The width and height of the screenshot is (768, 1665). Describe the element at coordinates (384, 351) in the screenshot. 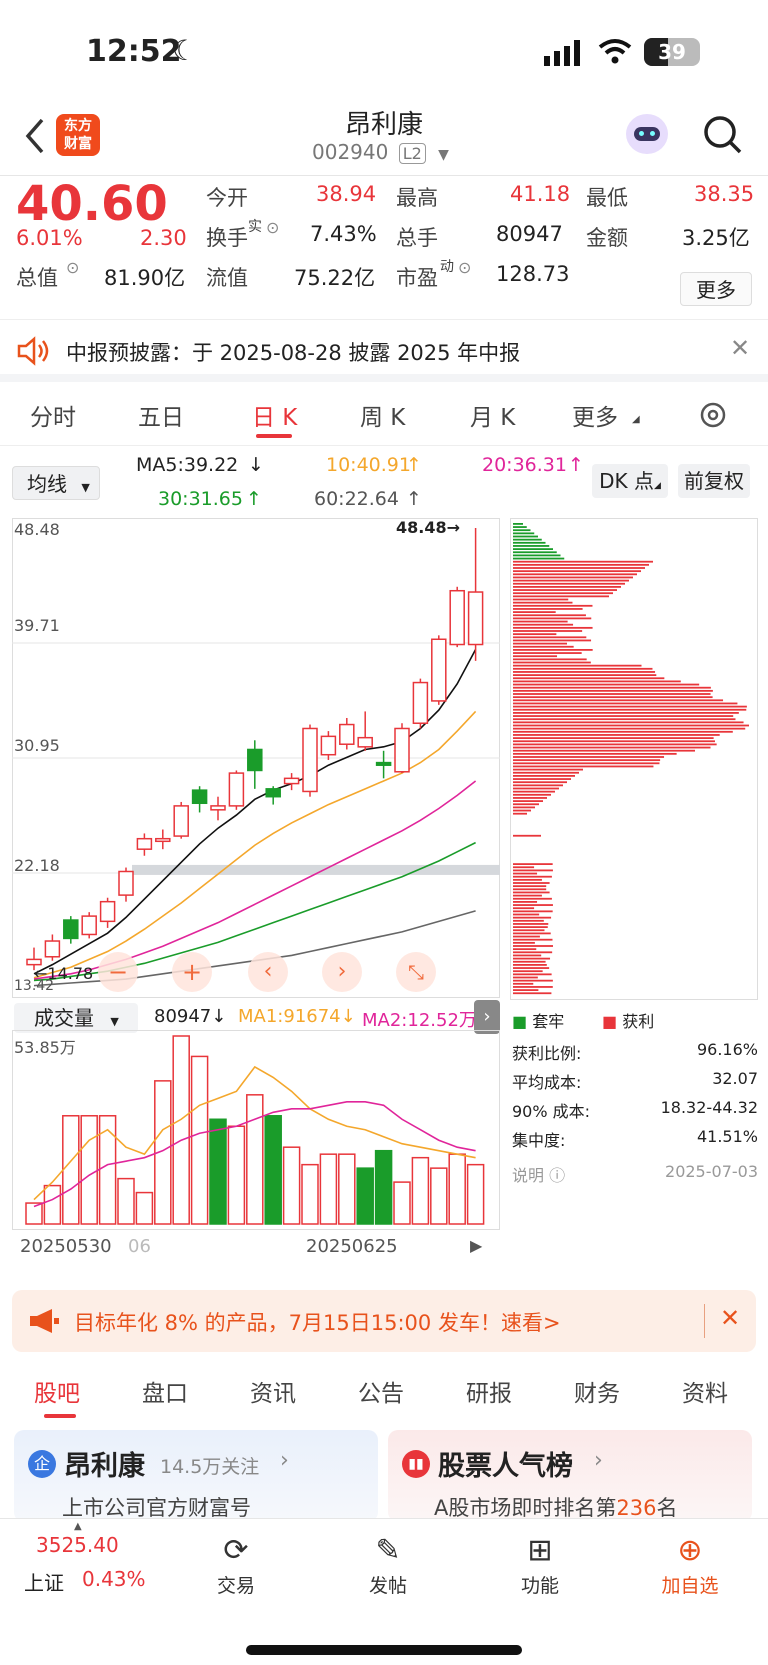

I see `notice-bar: 中报预披露：于 2025-08-28 披露 2025 年中报 ✕` at that location.